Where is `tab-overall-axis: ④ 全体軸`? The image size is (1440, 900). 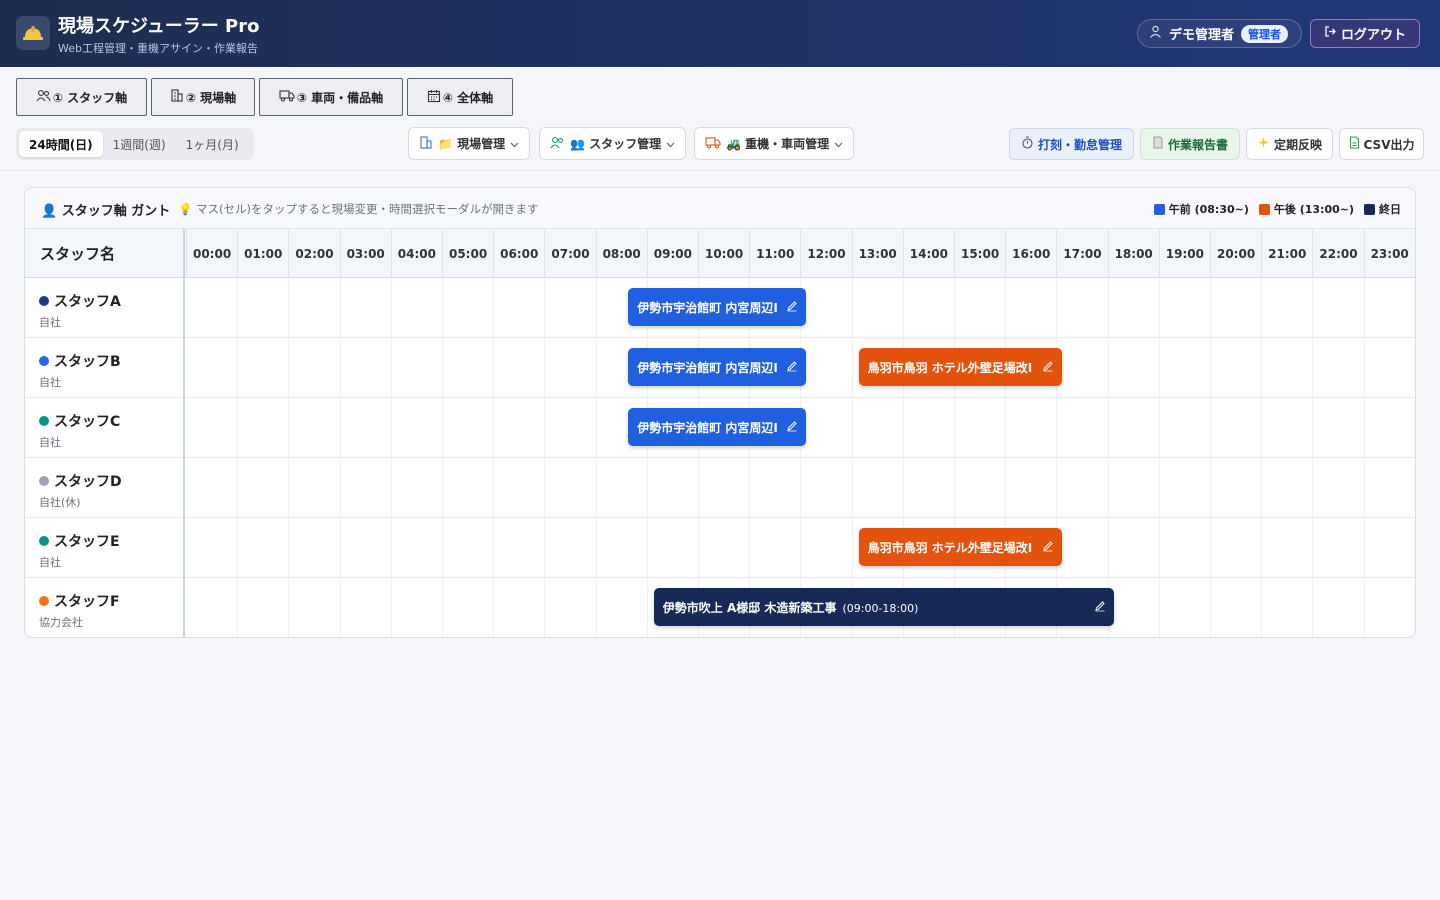 tab-overall-axis: ④ 全体軸 is located at coordinates (460, 97).